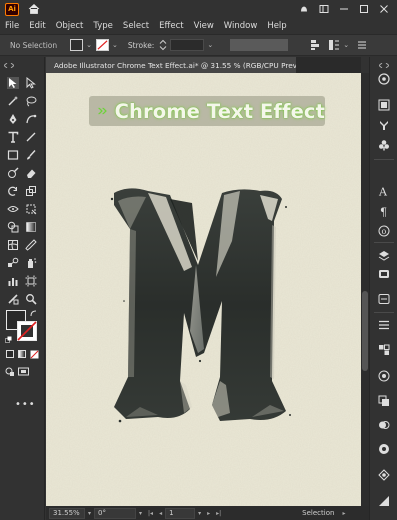  What do you see at coordinates (136, 26) in the screenshot?
I see `menu-select: Select` at bounding box center [136, 26].